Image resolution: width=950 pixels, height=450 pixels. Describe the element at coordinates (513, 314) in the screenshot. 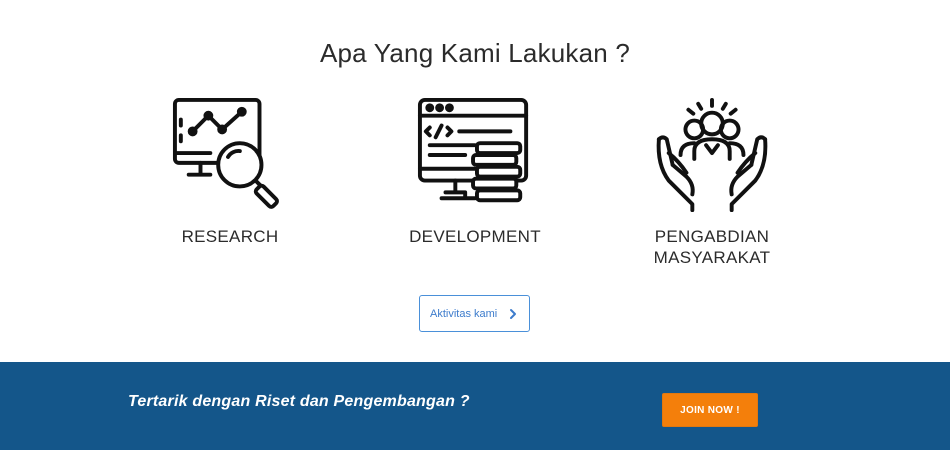

I see `chevron-right-icon` at that location.